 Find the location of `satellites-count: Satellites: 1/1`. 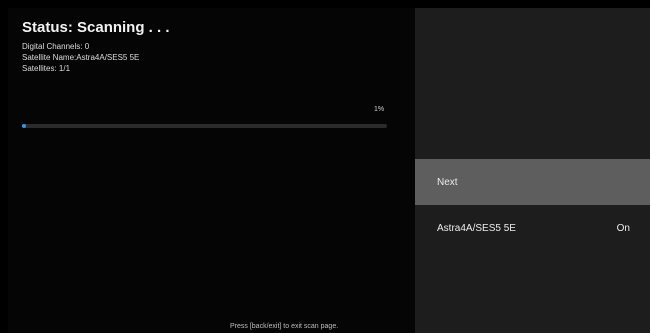

satellites-count: Satellites: 1/1 is located at coordinates (46, 68).